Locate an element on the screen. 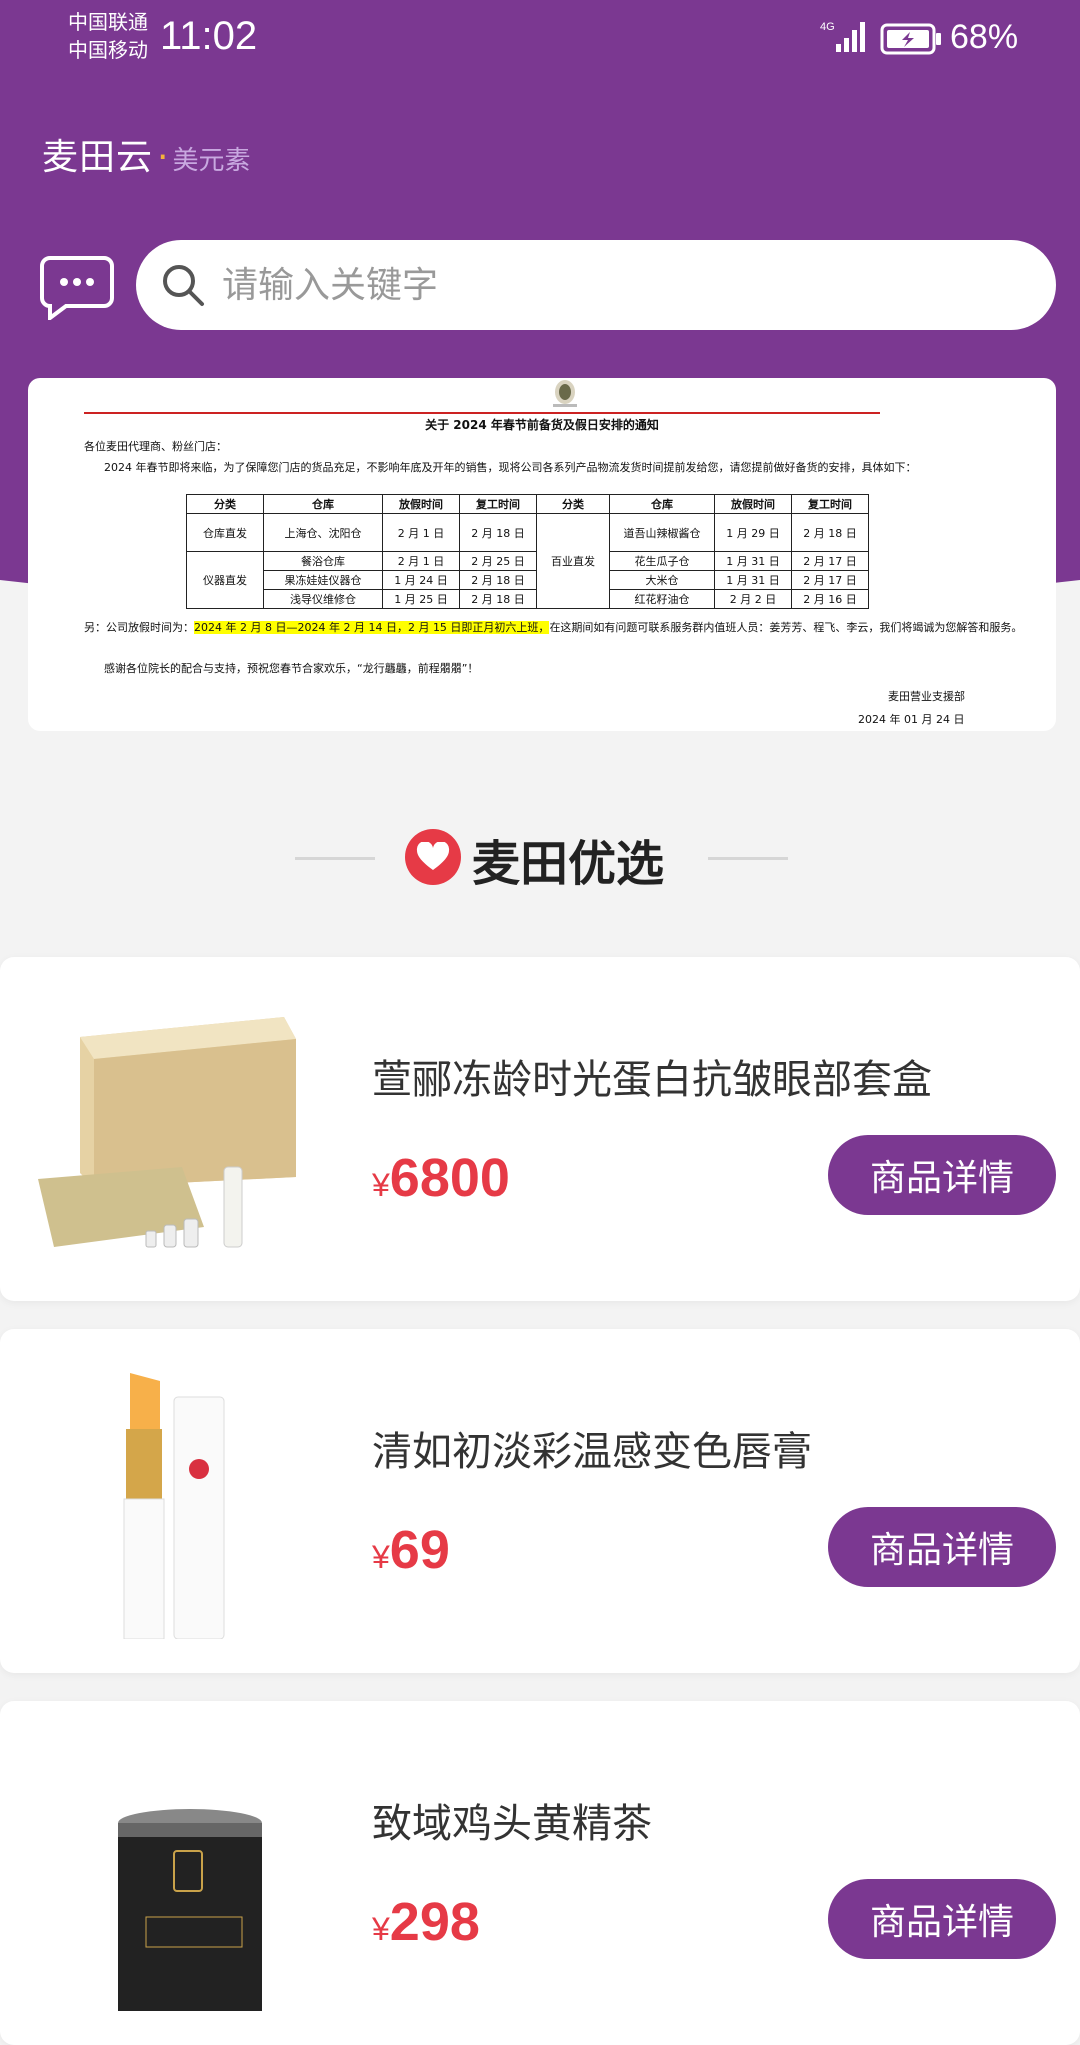 This screenshot has height=2045, width=1080. table-cell: 上海仓、沈阳仓 is located at coordinates (323, 532).